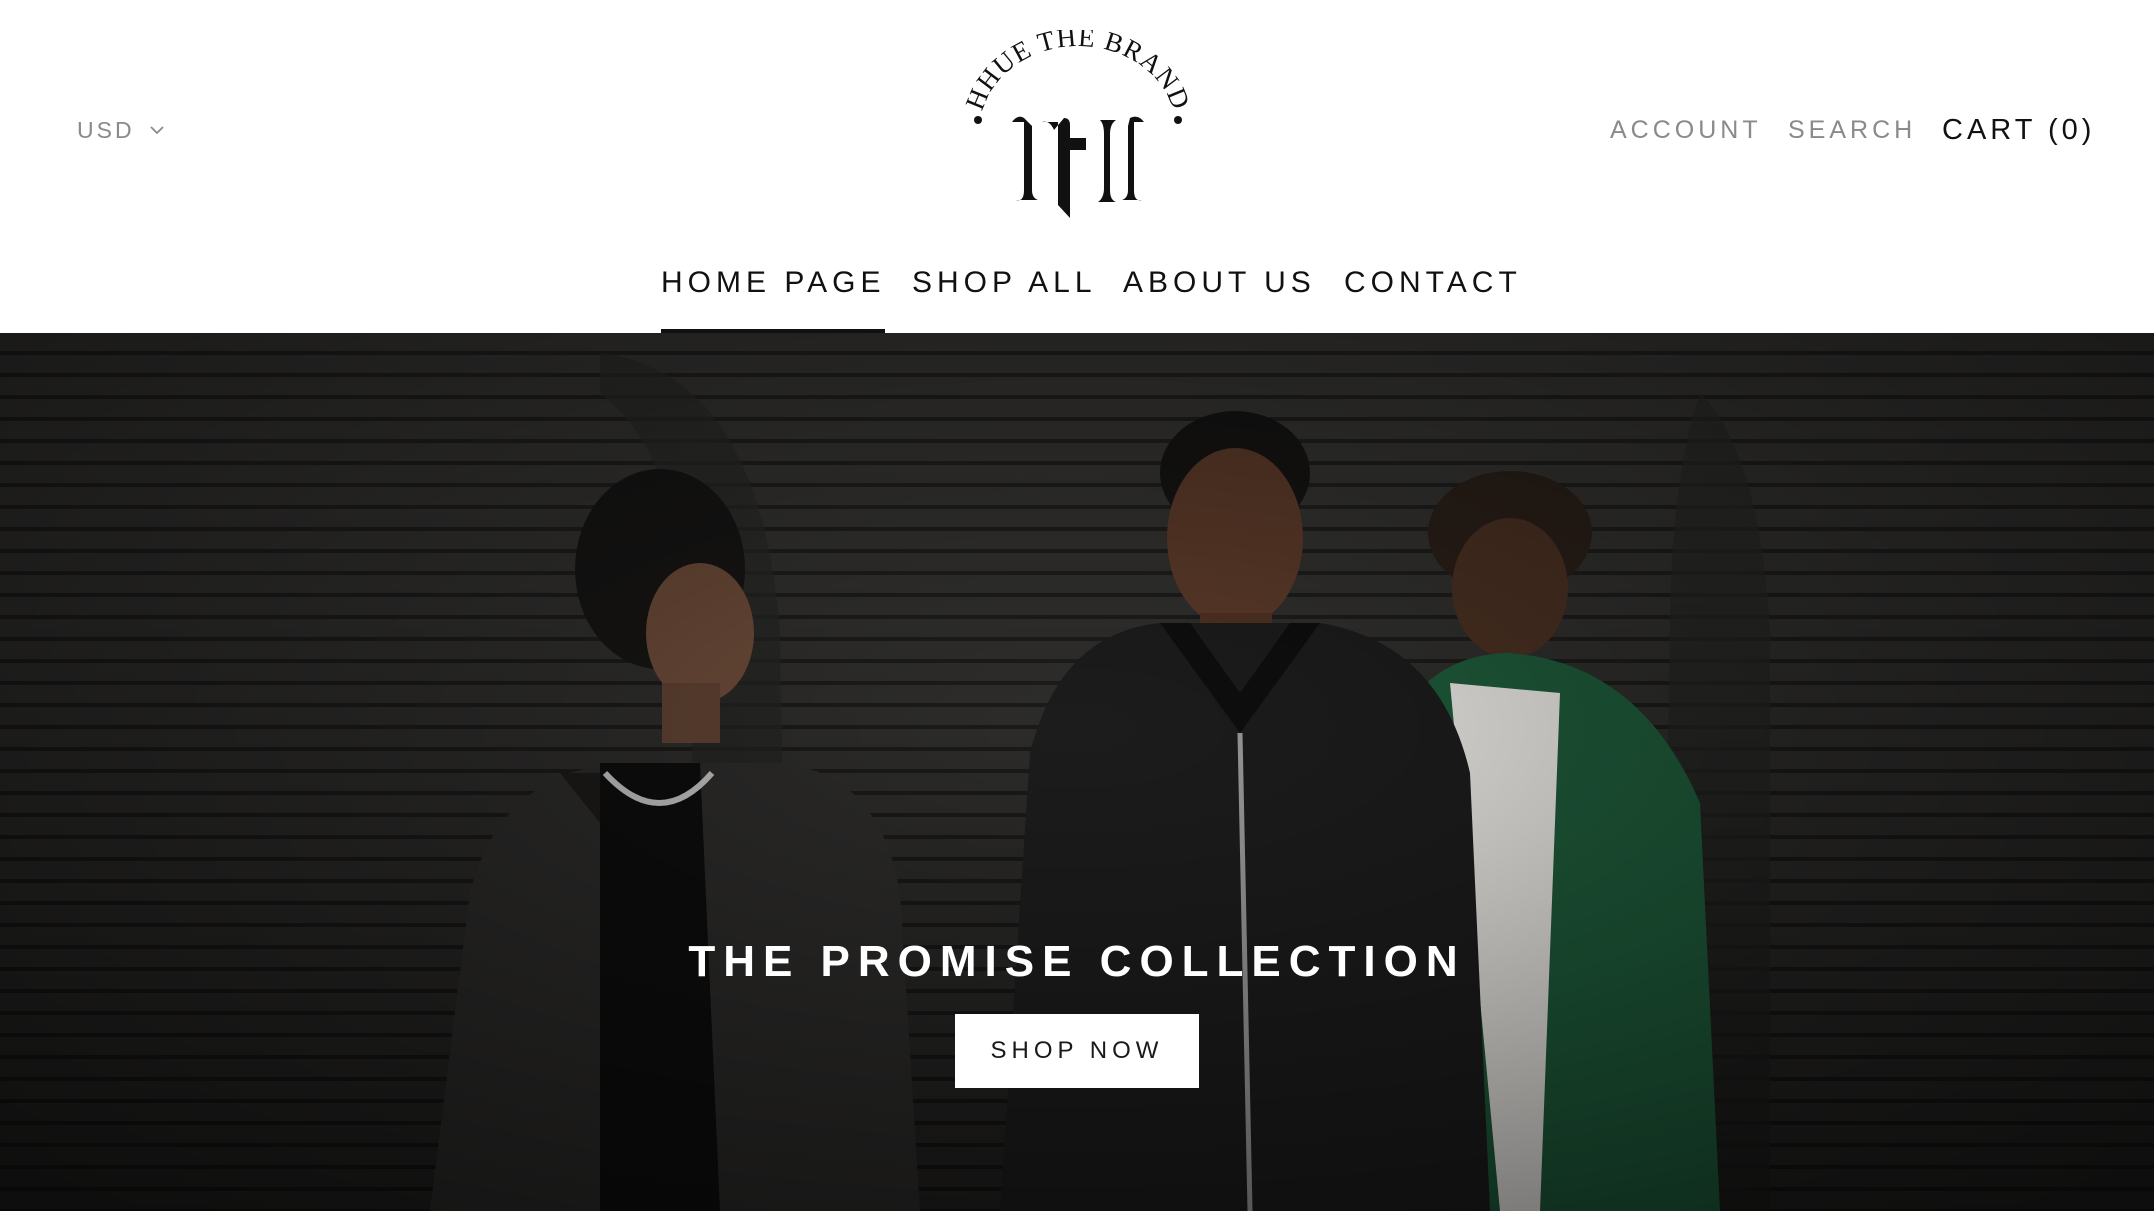  I want to click on account-link: ACCOUNT, so click(1686, 130).